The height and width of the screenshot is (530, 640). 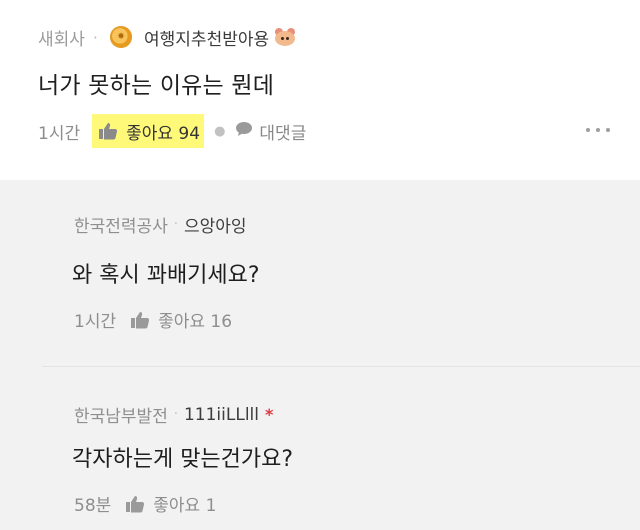 I want to click on nickname: 111iiLLlll, so click(x=221, y=415).